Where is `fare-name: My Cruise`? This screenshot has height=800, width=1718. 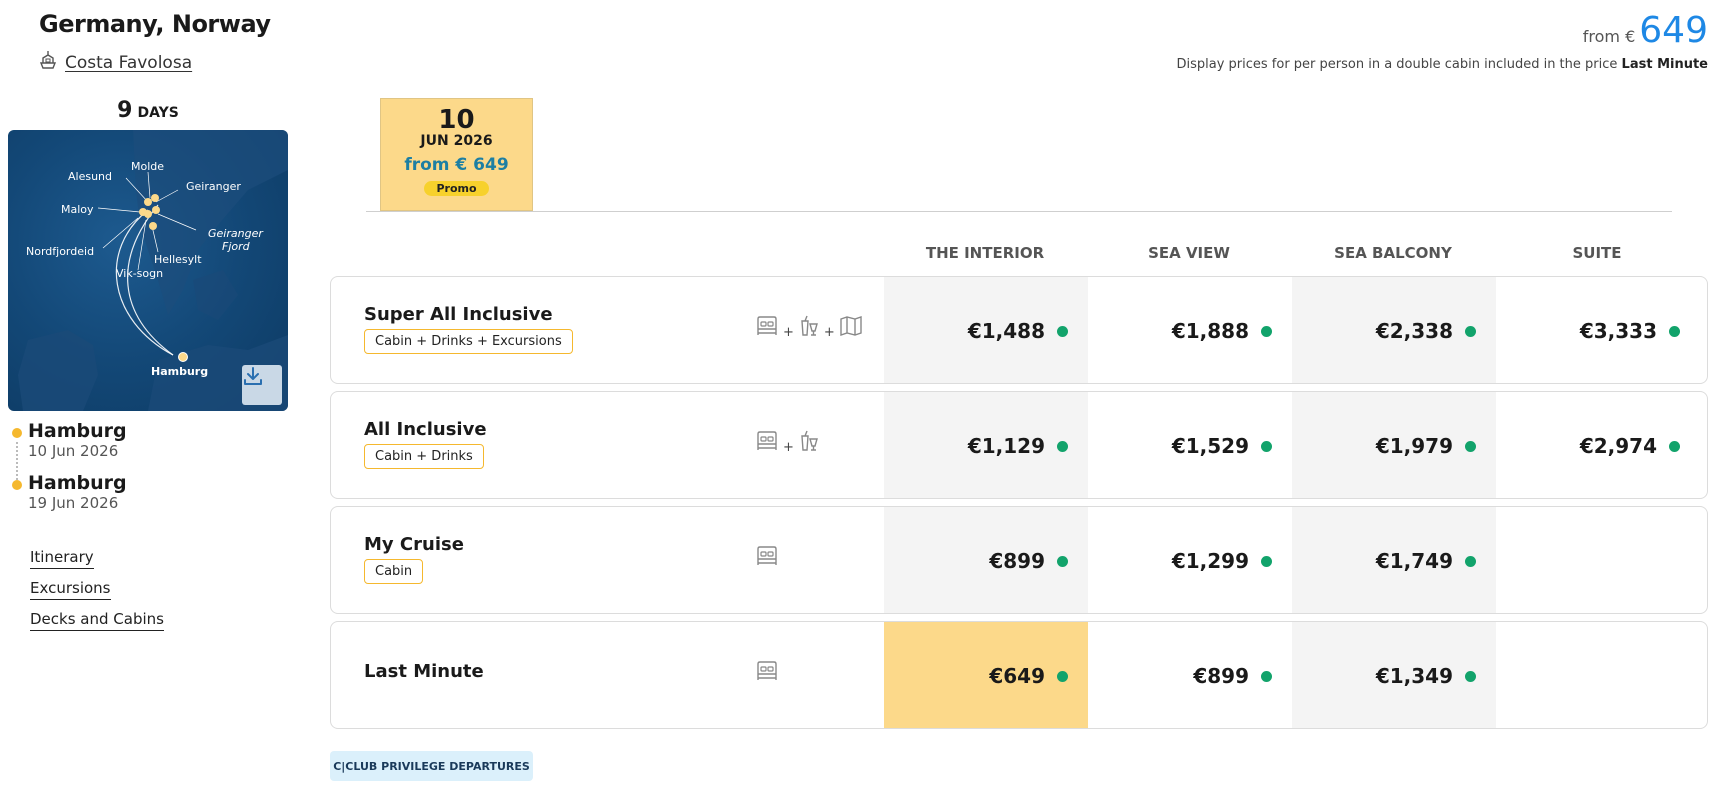 fare-name: My Cruise is located at coordinates (414, 544).